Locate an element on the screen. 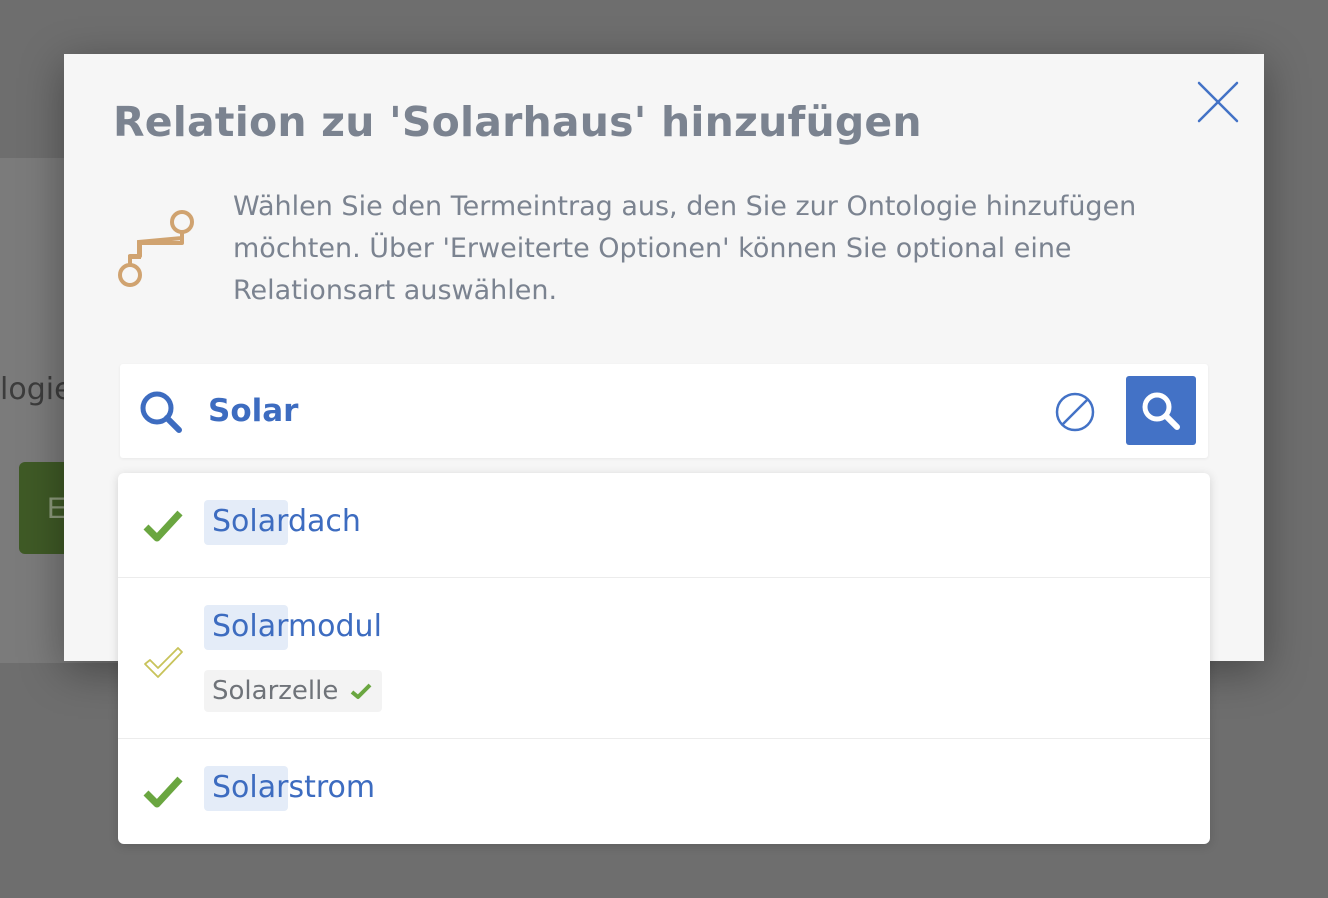 The width and height of the screenshot is (1328, 898). term-search-bar is located at coordinates (664, 411).